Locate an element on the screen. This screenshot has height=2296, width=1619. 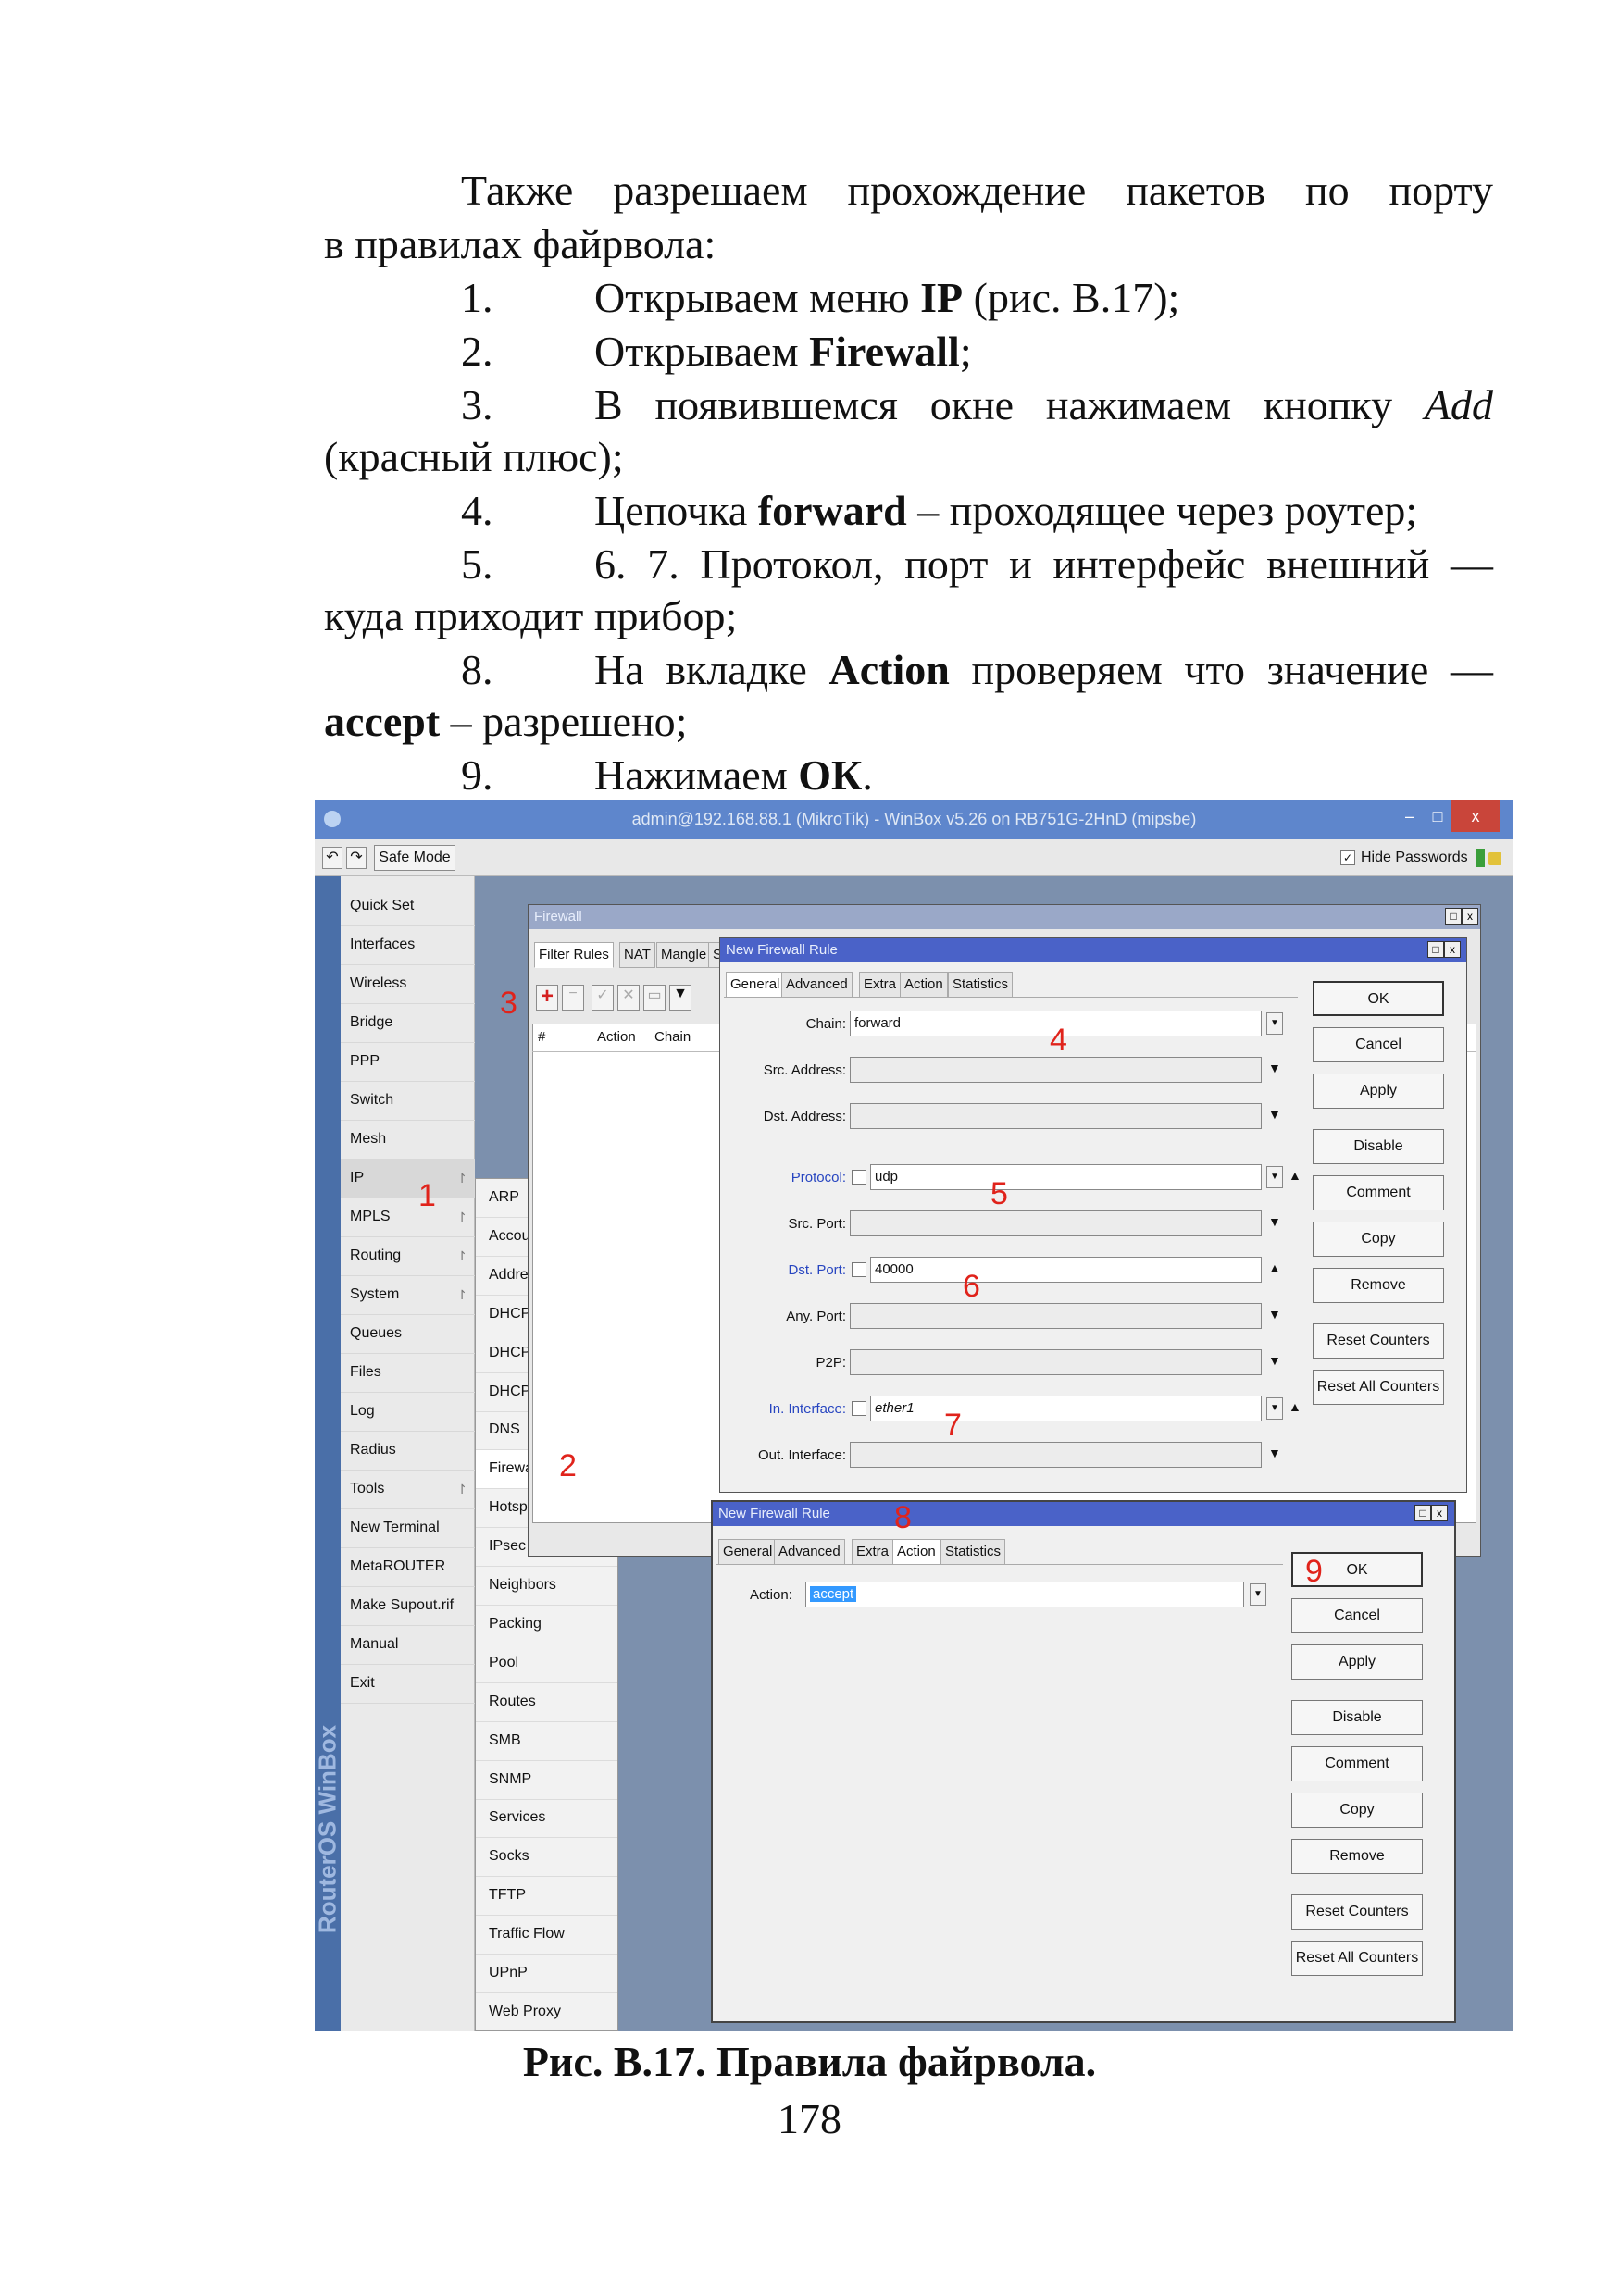
menu-item-system: System ↾ is located at coordinates (408, 1296).